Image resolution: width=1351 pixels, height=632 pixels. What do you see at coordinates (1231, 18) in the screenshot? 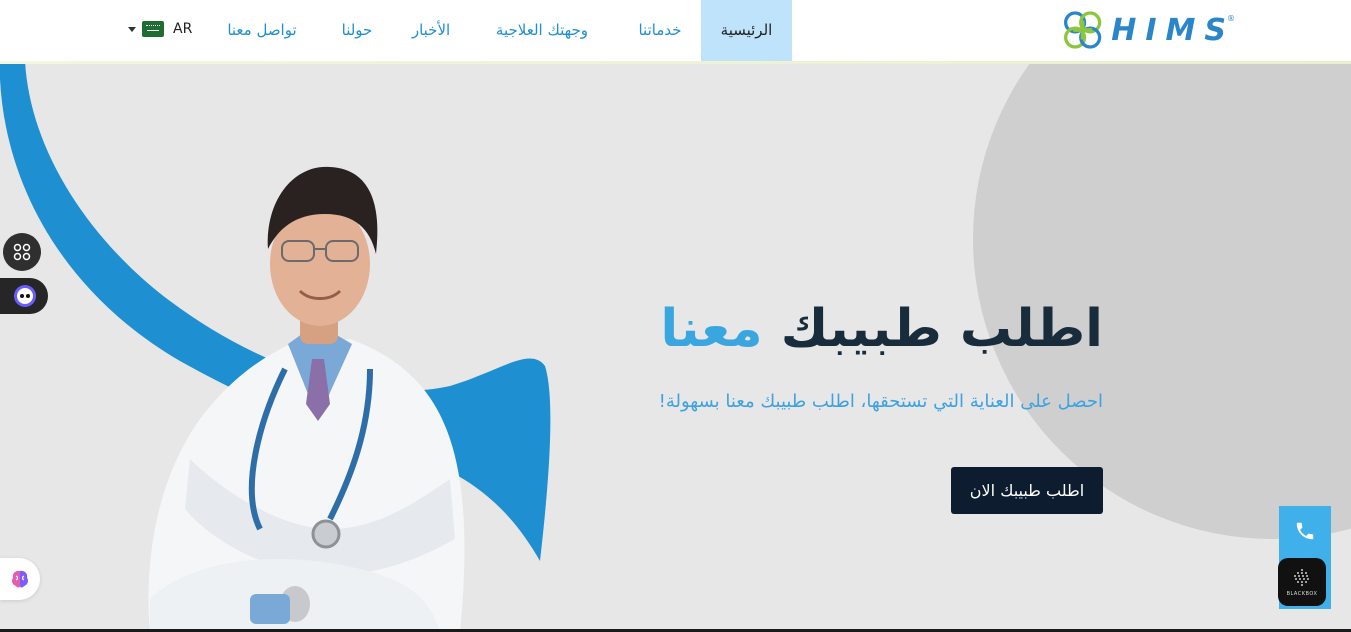
I see `logo-registered: ®` at bounding box center [1231, 18].